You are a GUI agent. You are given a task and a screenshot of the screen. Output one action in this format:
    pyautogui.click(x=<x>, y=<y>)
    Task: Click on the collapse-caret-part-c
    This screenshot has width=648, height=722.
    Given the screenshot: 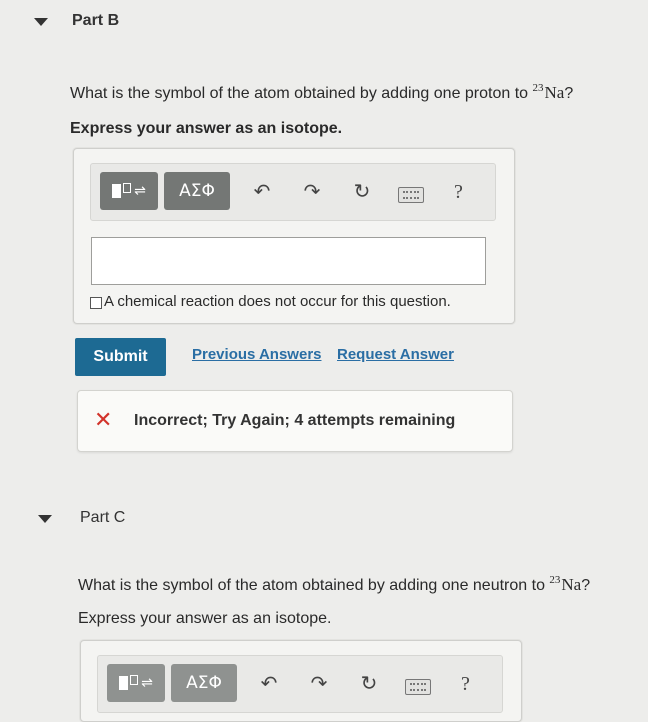 What is the action you would take?
    pyautogui.click(x=45, y=519)
    